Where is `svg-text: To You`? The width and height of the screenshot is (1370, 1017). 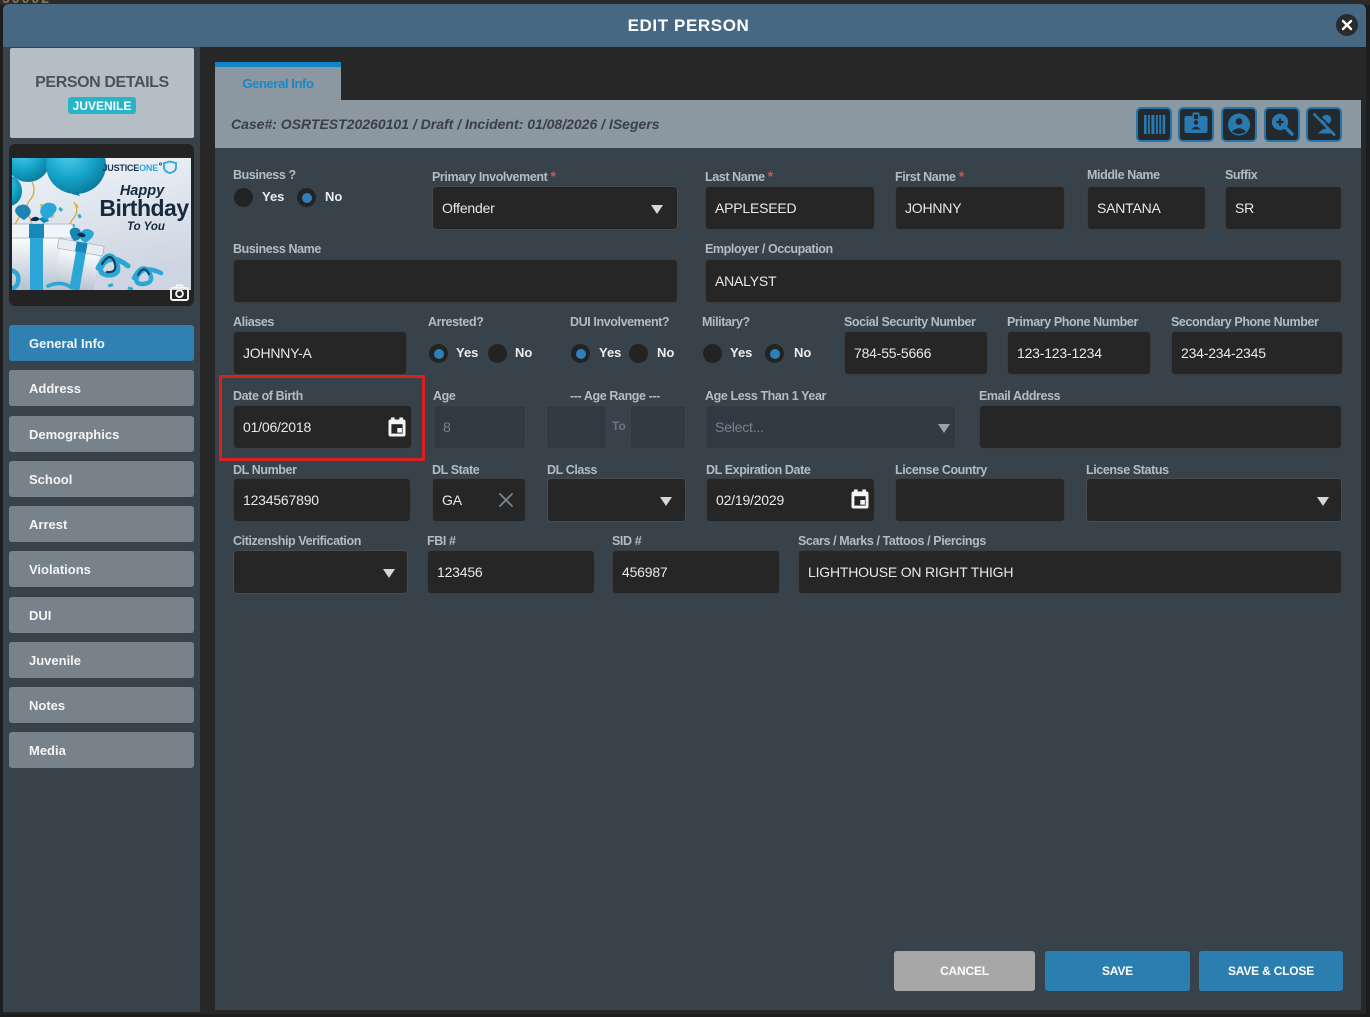 svg-text: To You is located at coordinates (146, 227).